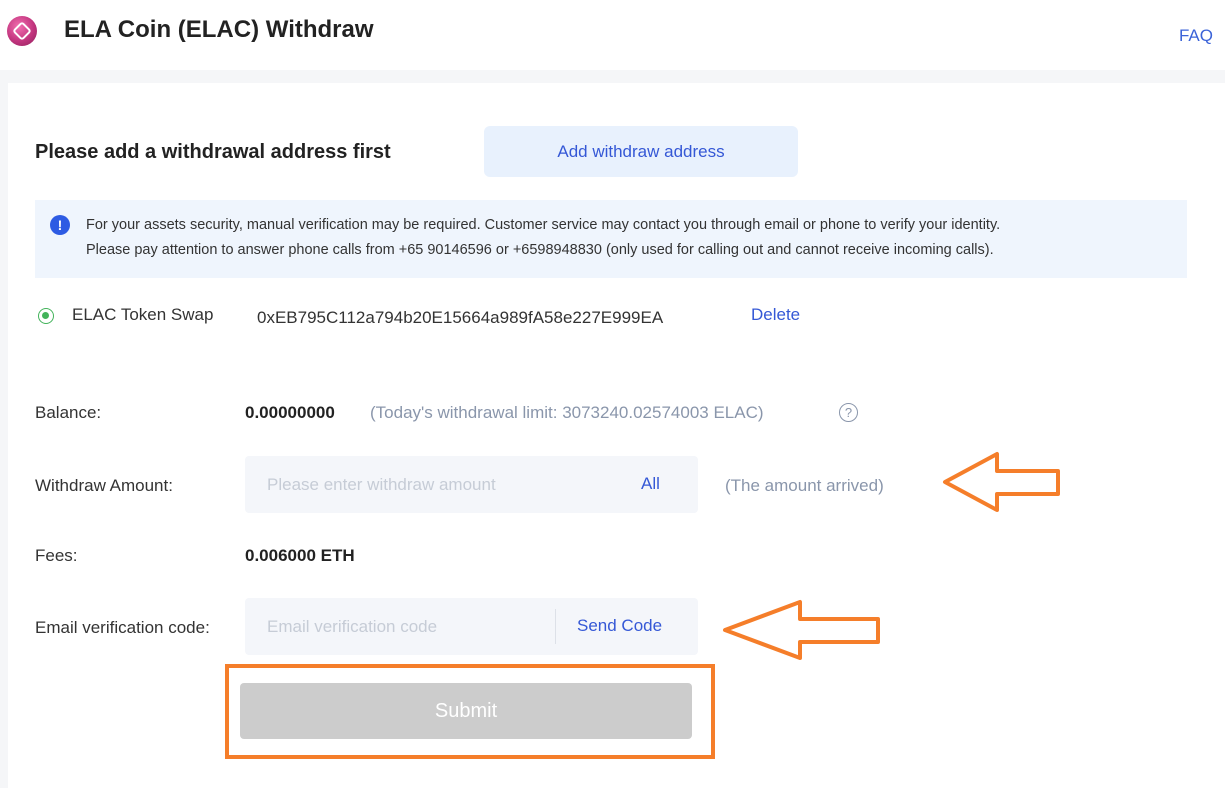  Describe the element at coordinates (56, 555) in the screenshot. I see `fees-label: Fees:` at that location.